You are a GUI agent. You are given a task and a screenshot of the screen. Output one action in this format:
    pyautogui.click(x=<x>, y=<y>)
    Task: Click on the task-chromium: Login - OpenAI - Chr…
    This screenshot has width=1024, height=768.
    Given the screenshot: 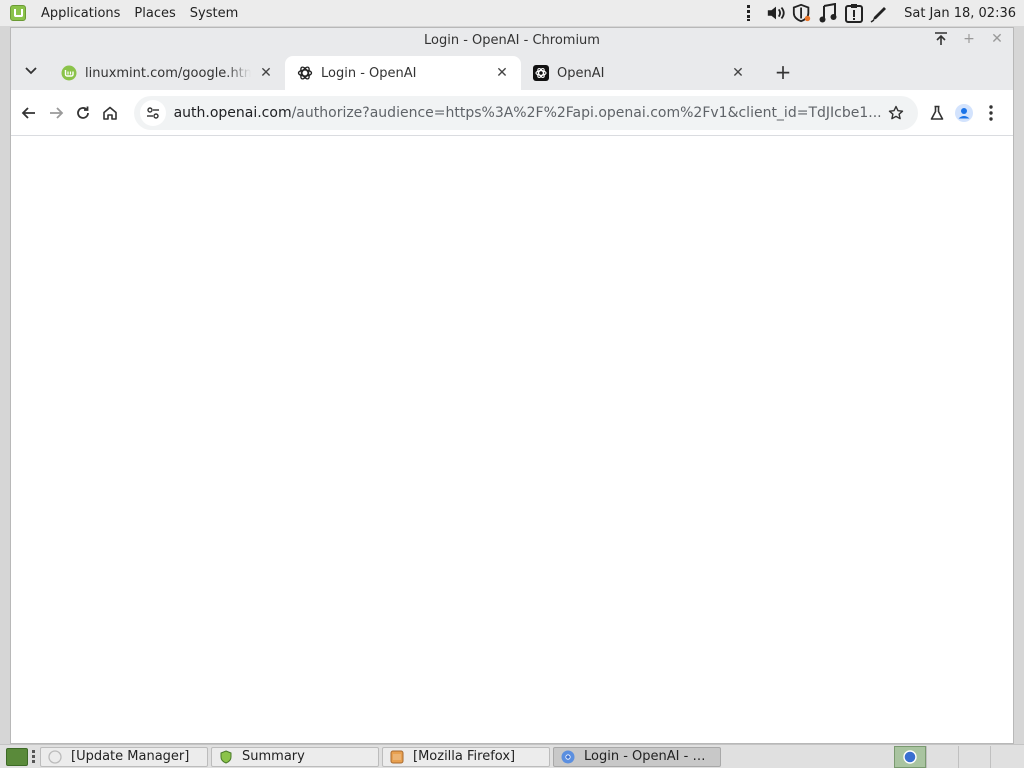 What is the action you would take?
    pyautogui.click(x=637, y=756)
    